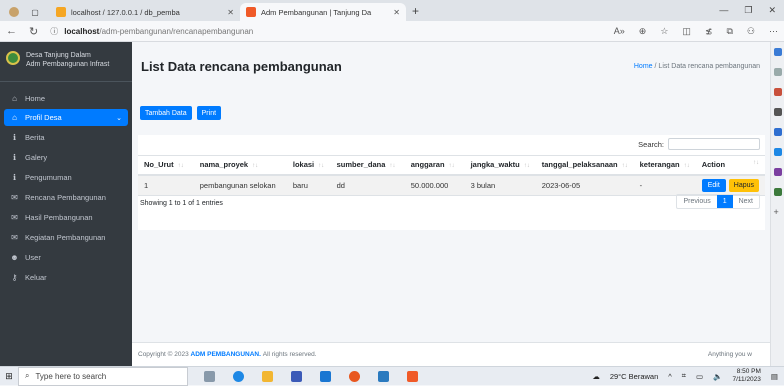 This screenshot has width=784, height=386. What do you see at coordinates (412, 376) in the screenshot?
I see `xampp-icon` at bounding box center [412, 376].